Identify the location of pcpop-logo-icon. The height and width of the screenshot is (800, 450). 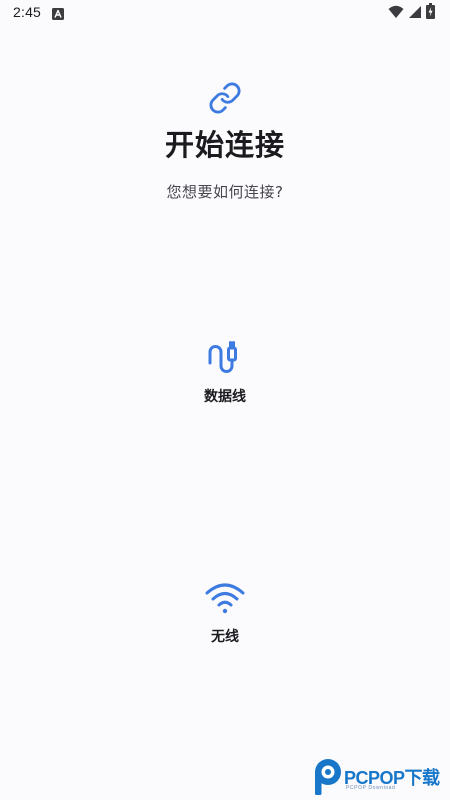
(328, 777).